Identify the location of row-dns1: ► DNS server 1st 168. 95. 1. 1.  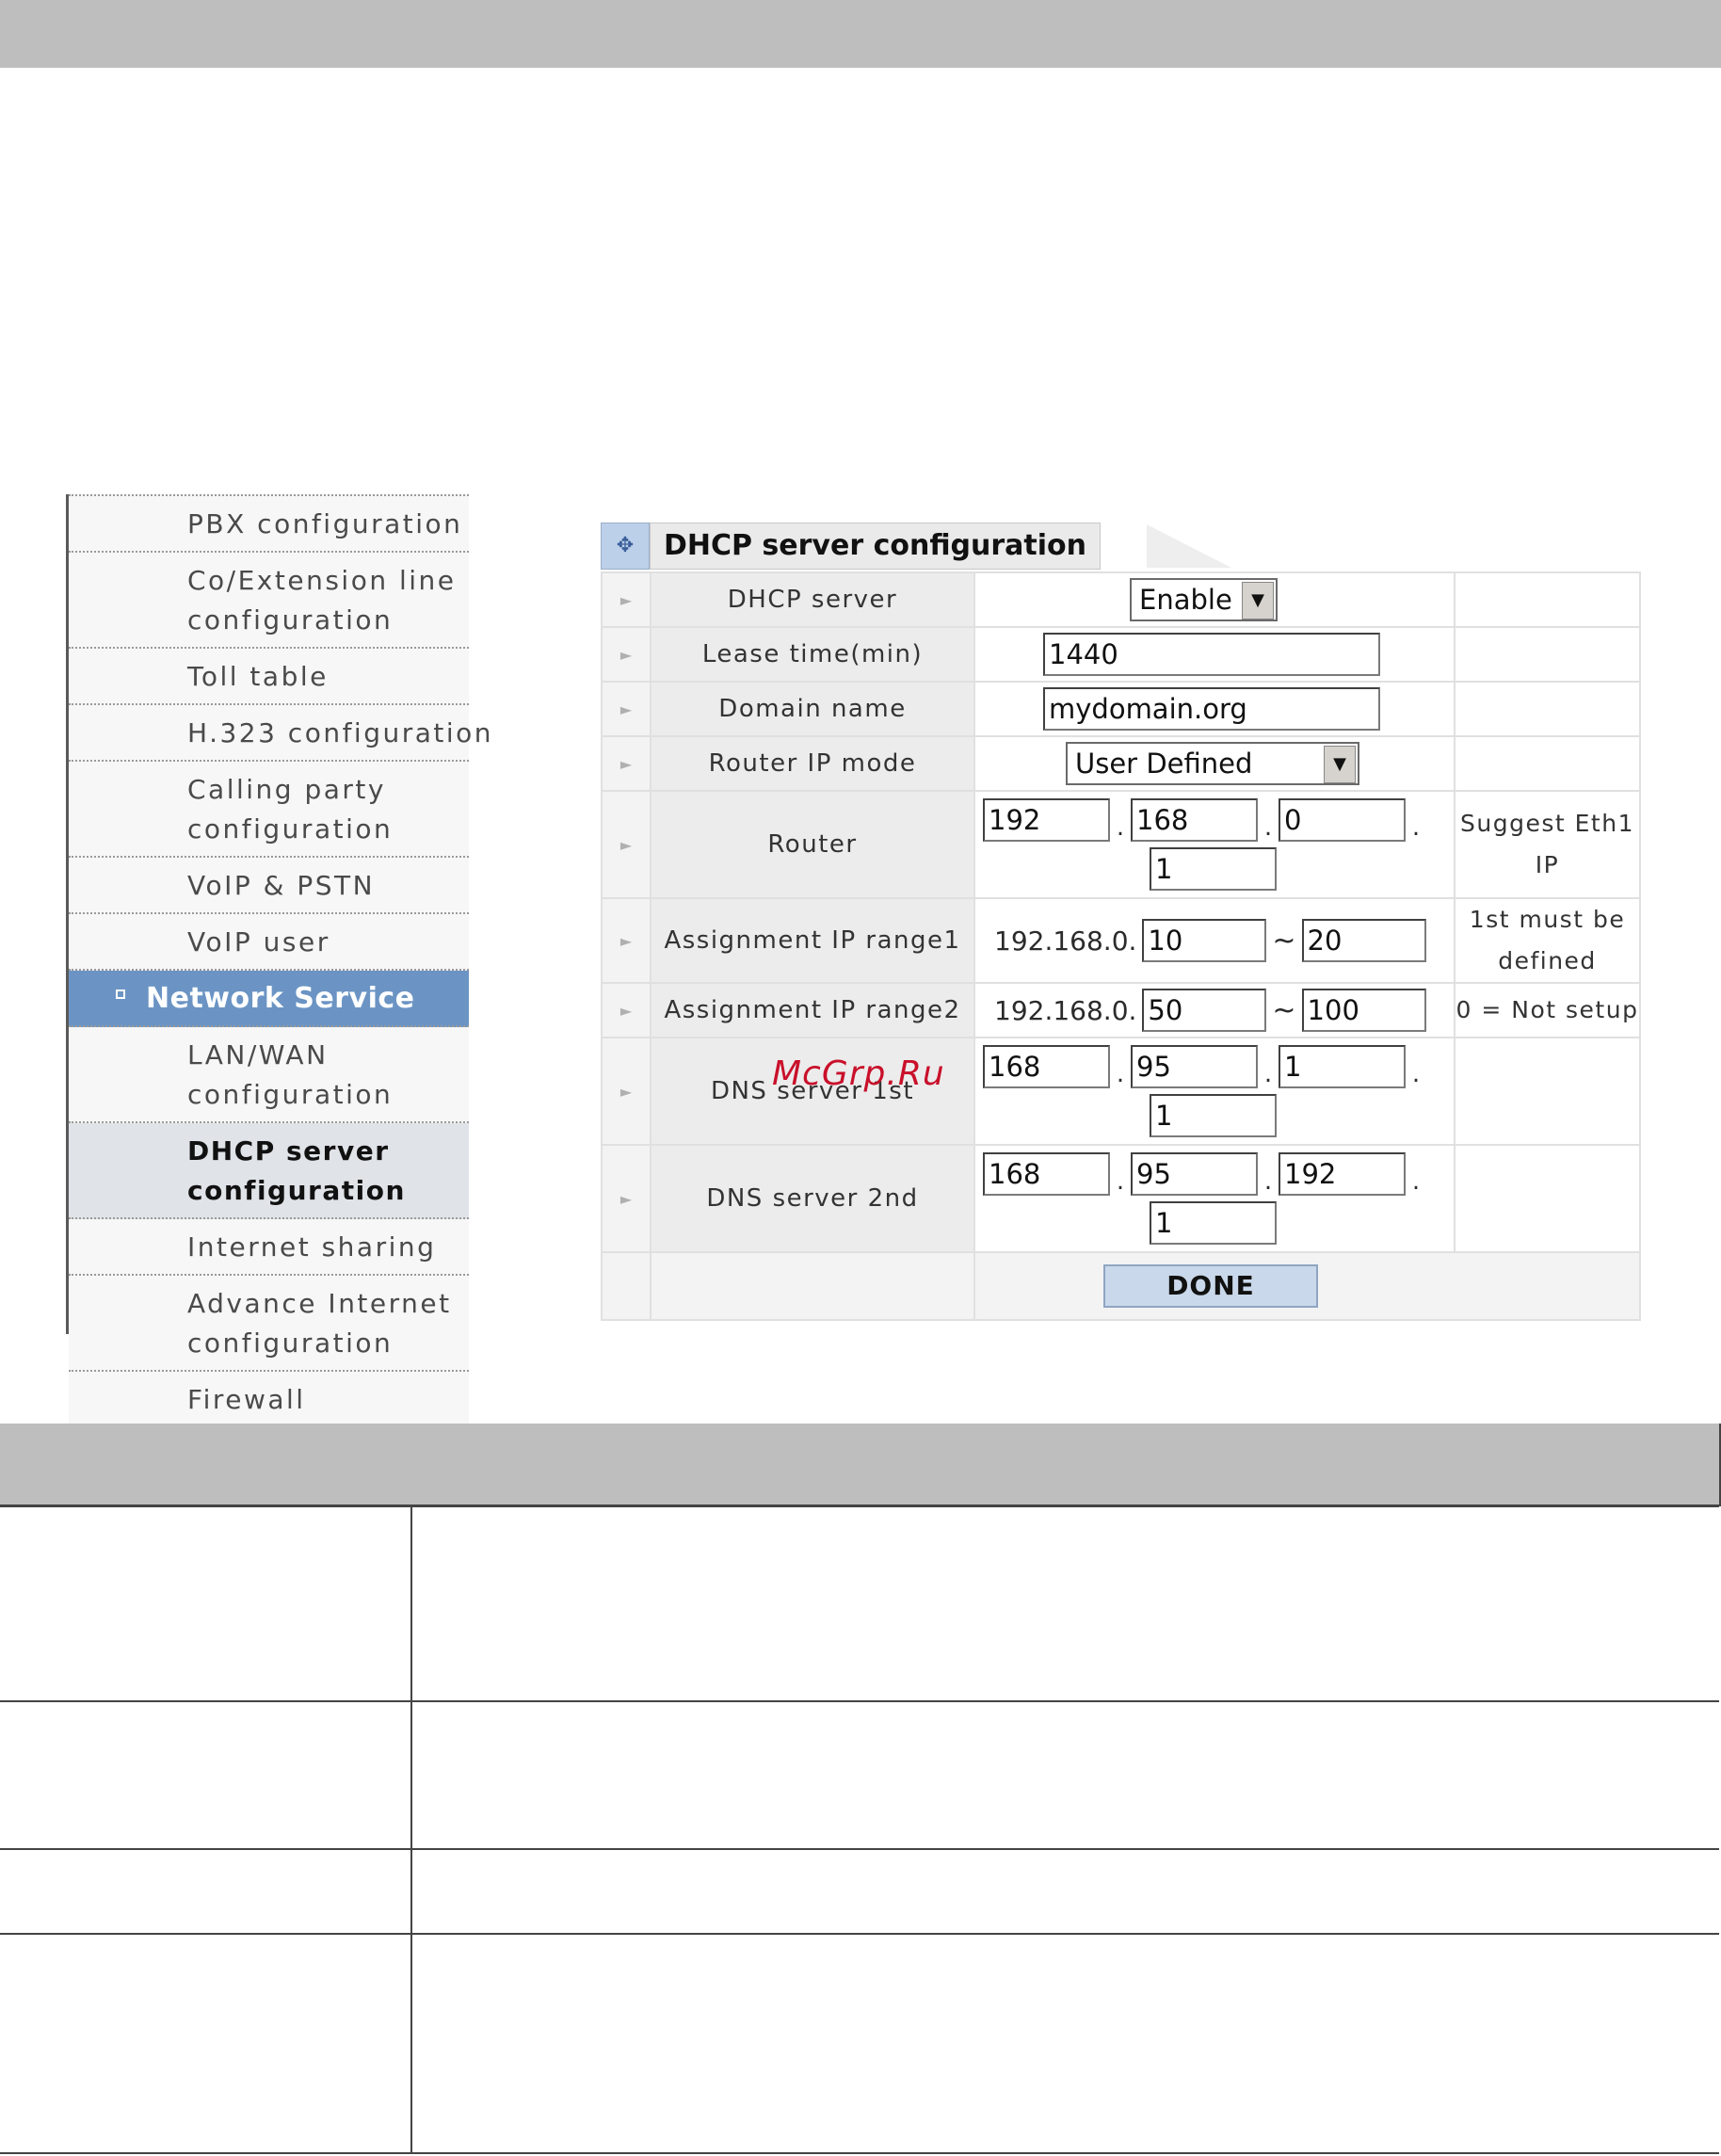
(1121, 1091).